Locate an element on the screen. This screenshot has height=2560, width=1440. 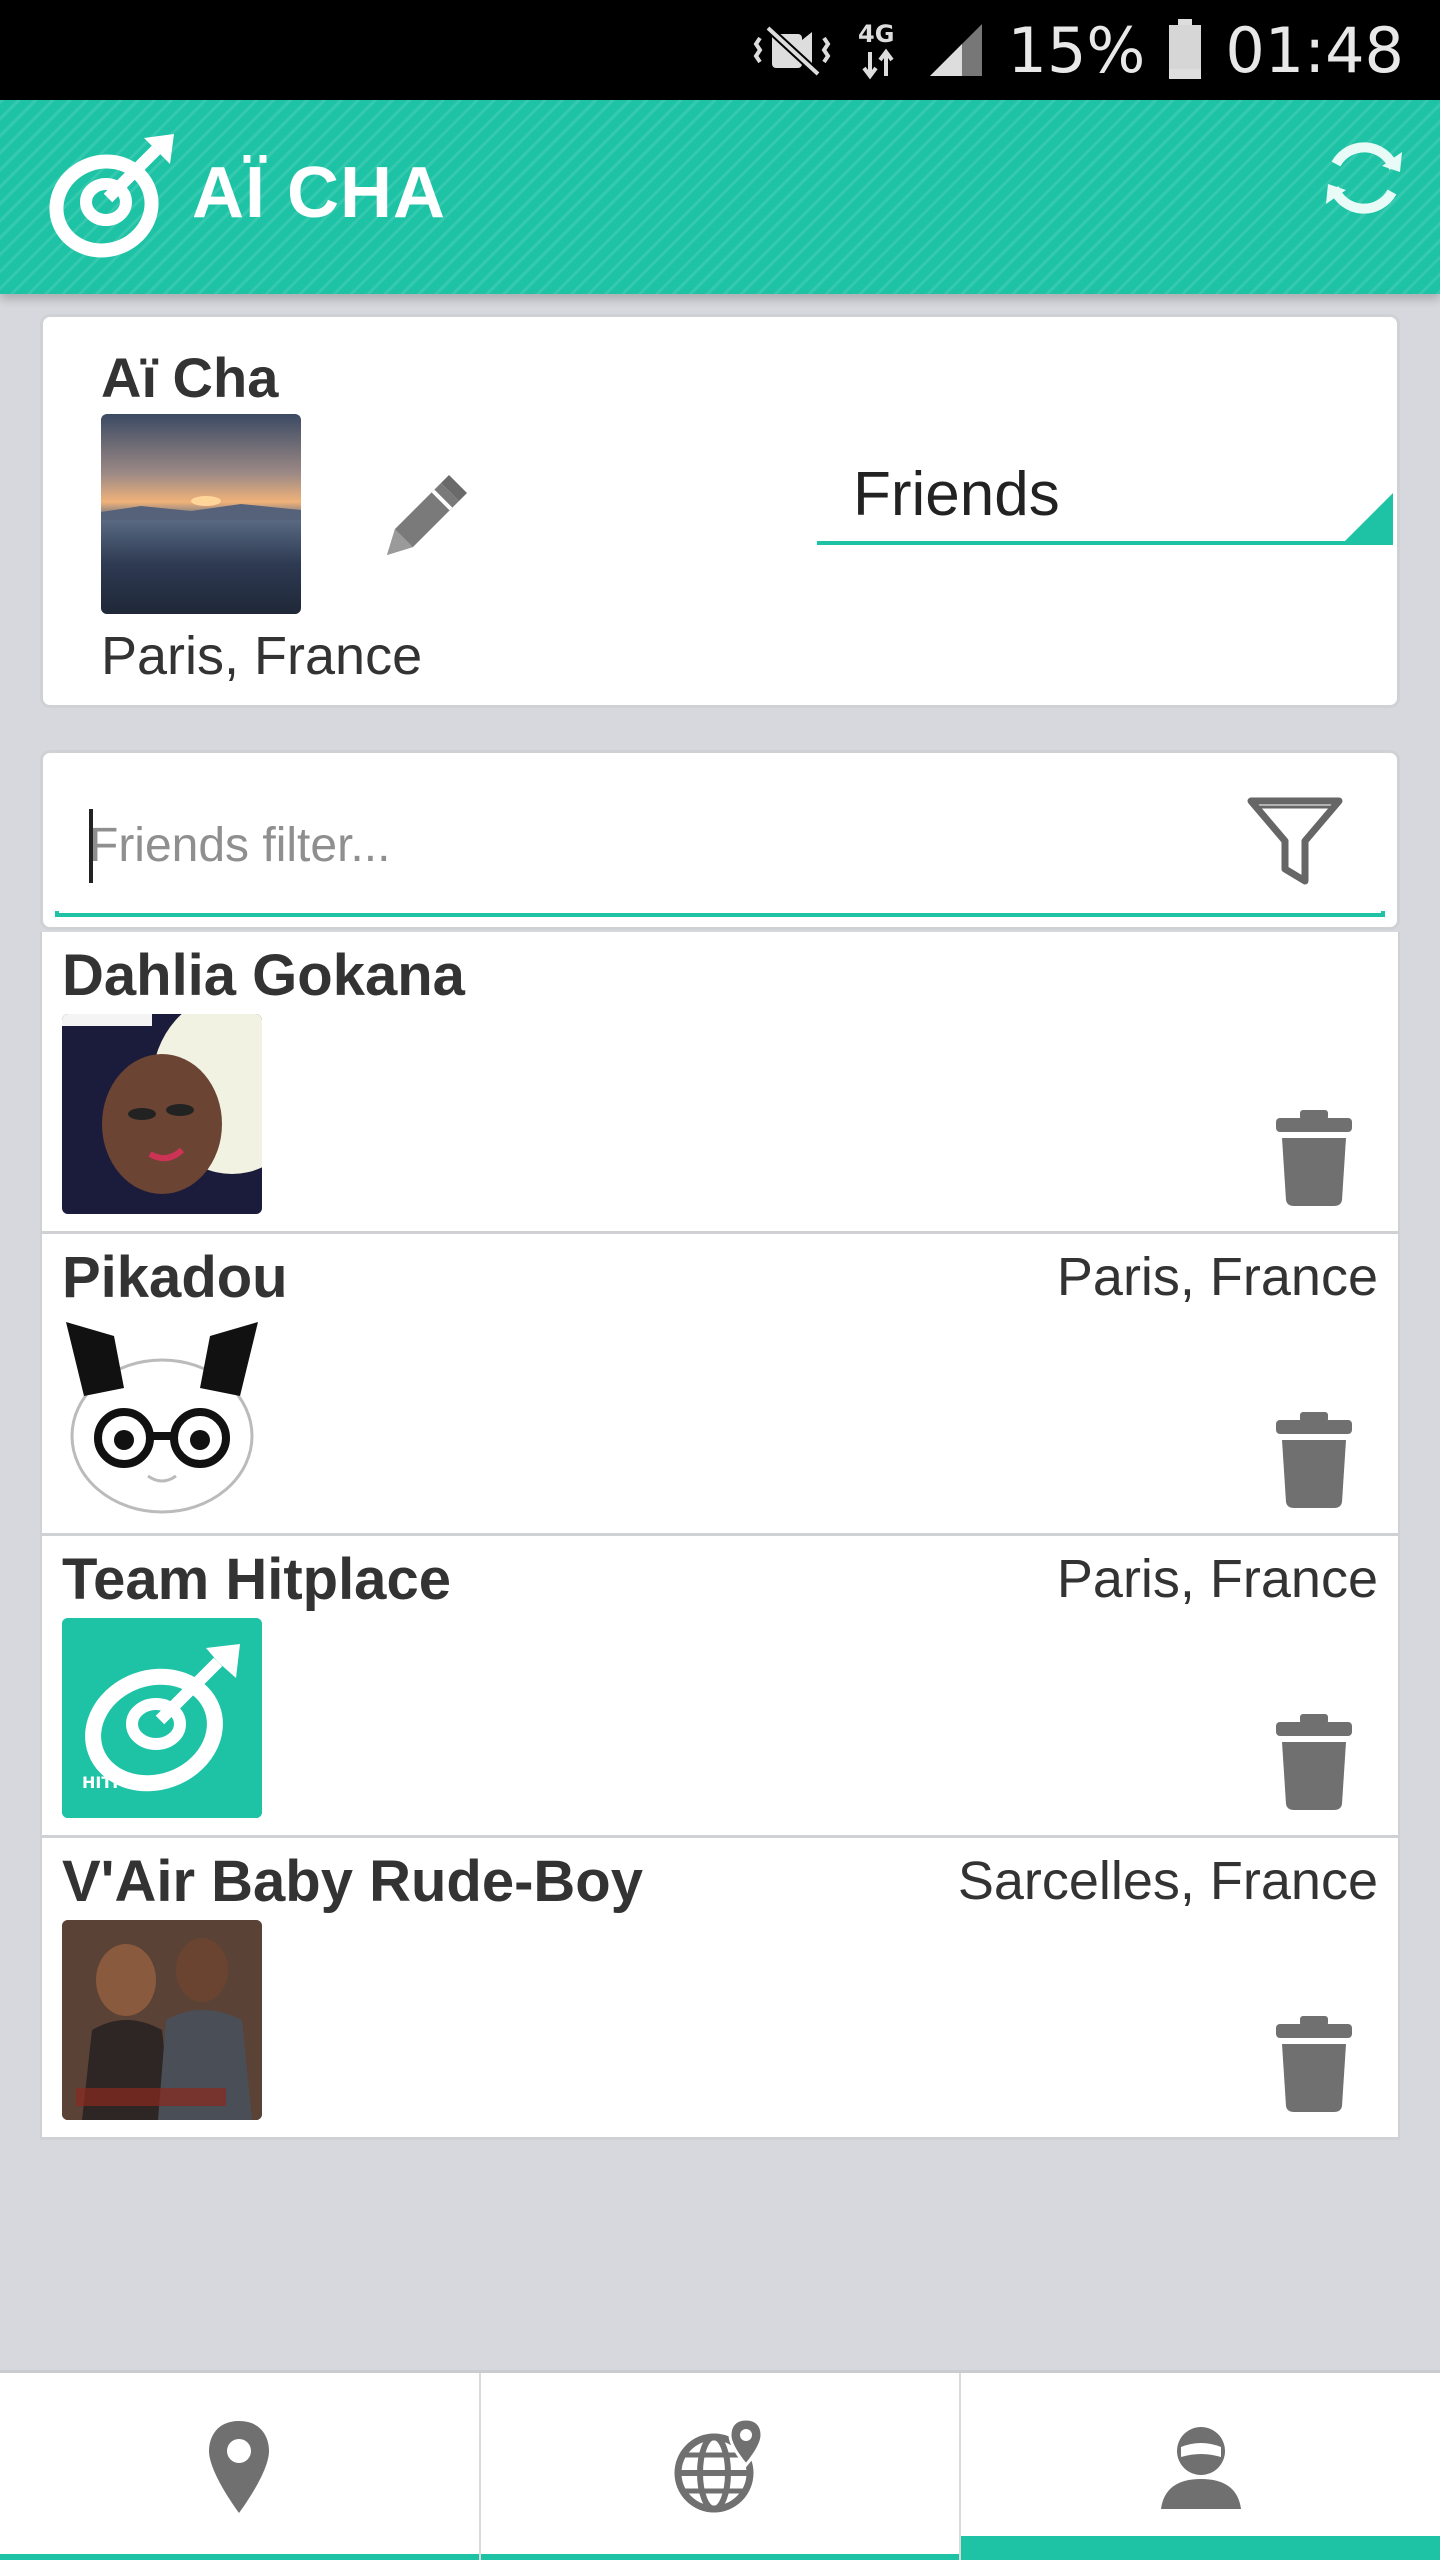
friend-name: V'Air Baby Rude-Boy is located at coordinates (352, 1881).